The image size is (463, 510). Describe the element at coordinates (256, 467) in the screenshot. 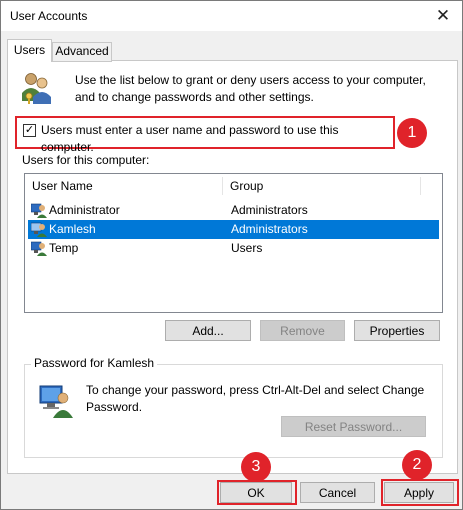

I see `annotation-badge-3: 3` at that location.